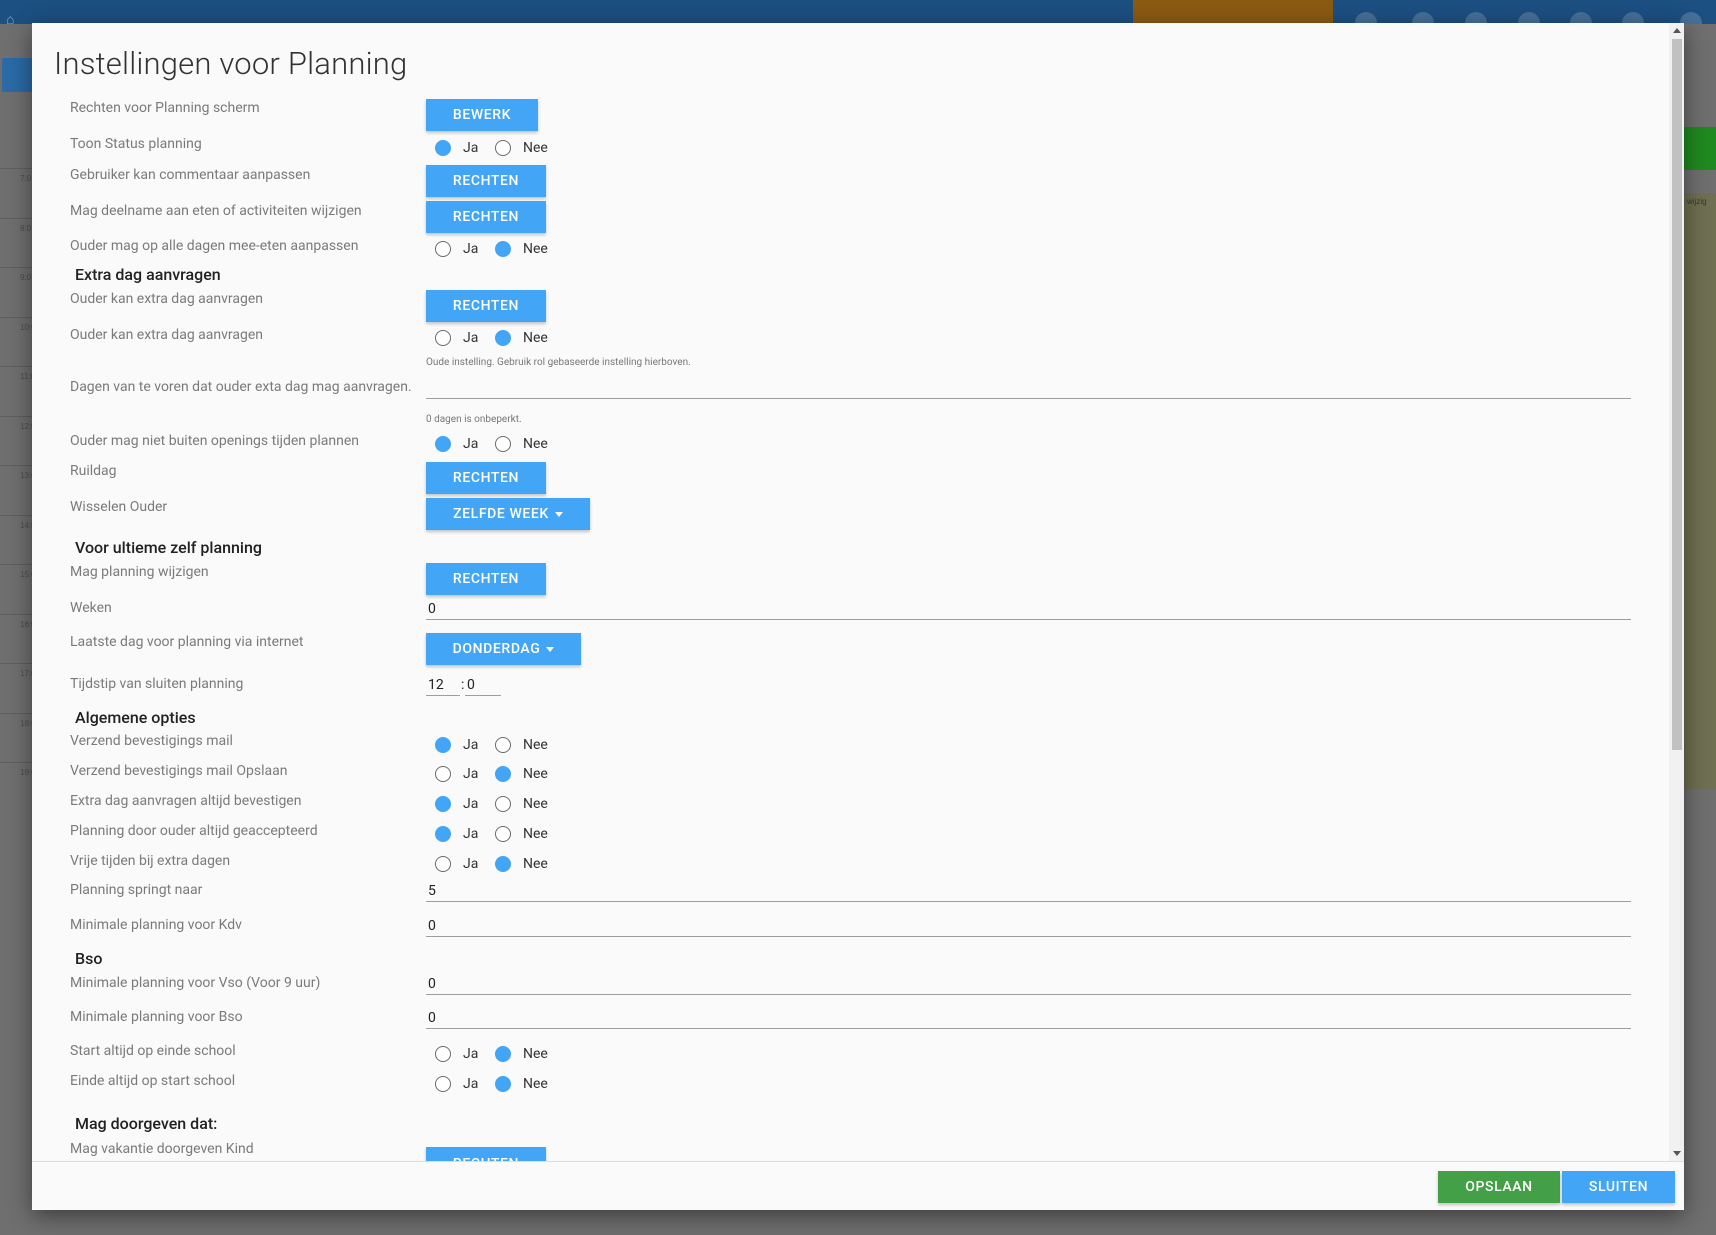 This screenshot has height=1235, width=1716. Describe the element at coordinates (231, 63) in the screenshot. I see `modal-title: Instellingen voor Planning` at that location.